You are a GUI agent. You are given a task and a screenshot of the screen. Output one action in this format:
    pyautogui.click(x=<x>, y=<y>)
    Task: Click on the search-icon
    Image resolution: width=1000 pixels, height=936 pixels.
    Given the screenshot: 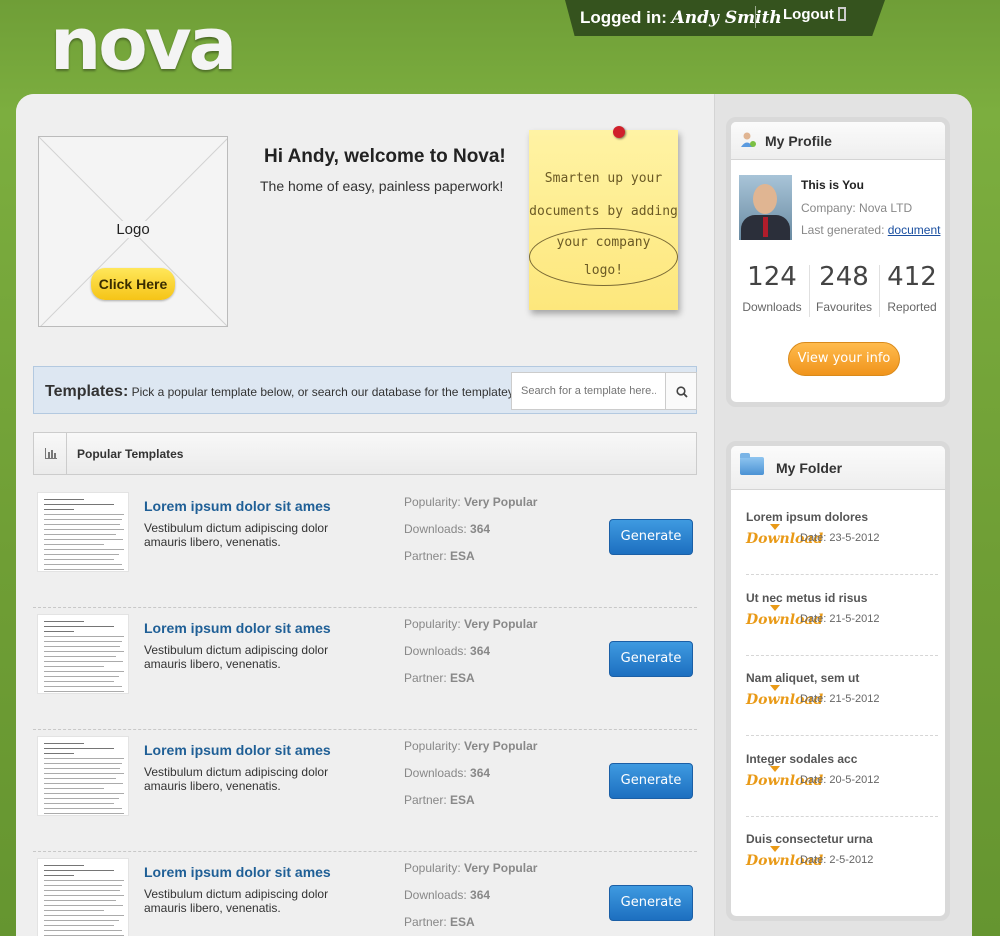 What is the action you would take?
    pyautogui.click(x=682, y=392)
    